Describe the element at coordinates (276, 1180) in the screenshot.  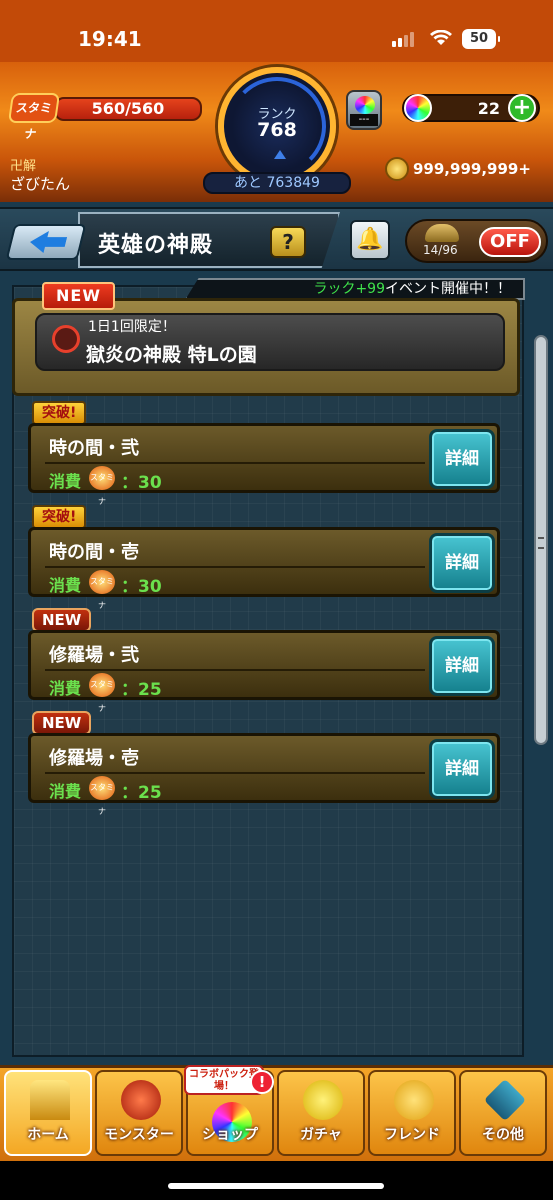
I see `bottom-safe-area` at that location.